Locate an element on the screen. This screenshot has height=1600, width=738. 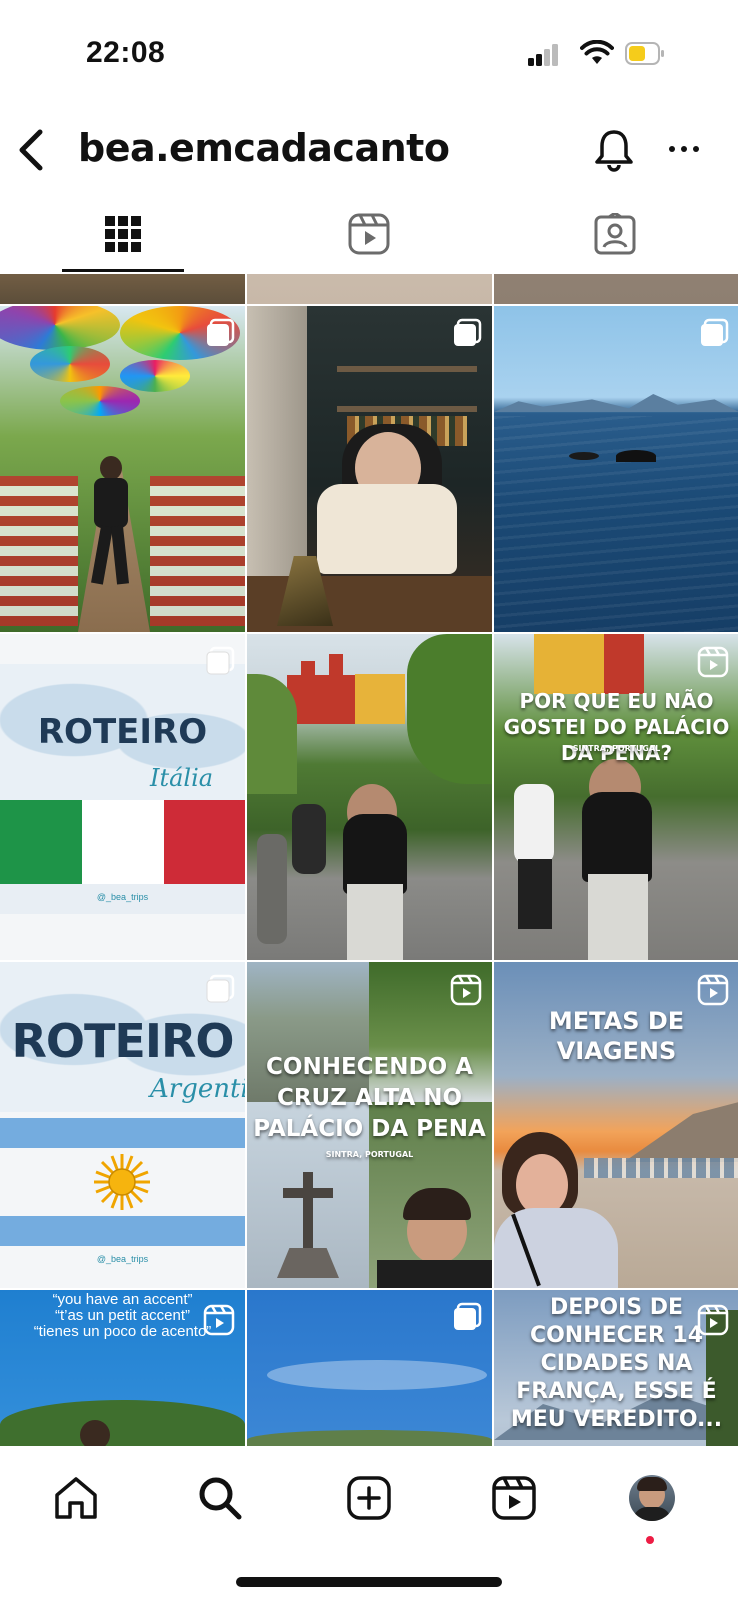
reels-icon is located at coordinates (369, 234).